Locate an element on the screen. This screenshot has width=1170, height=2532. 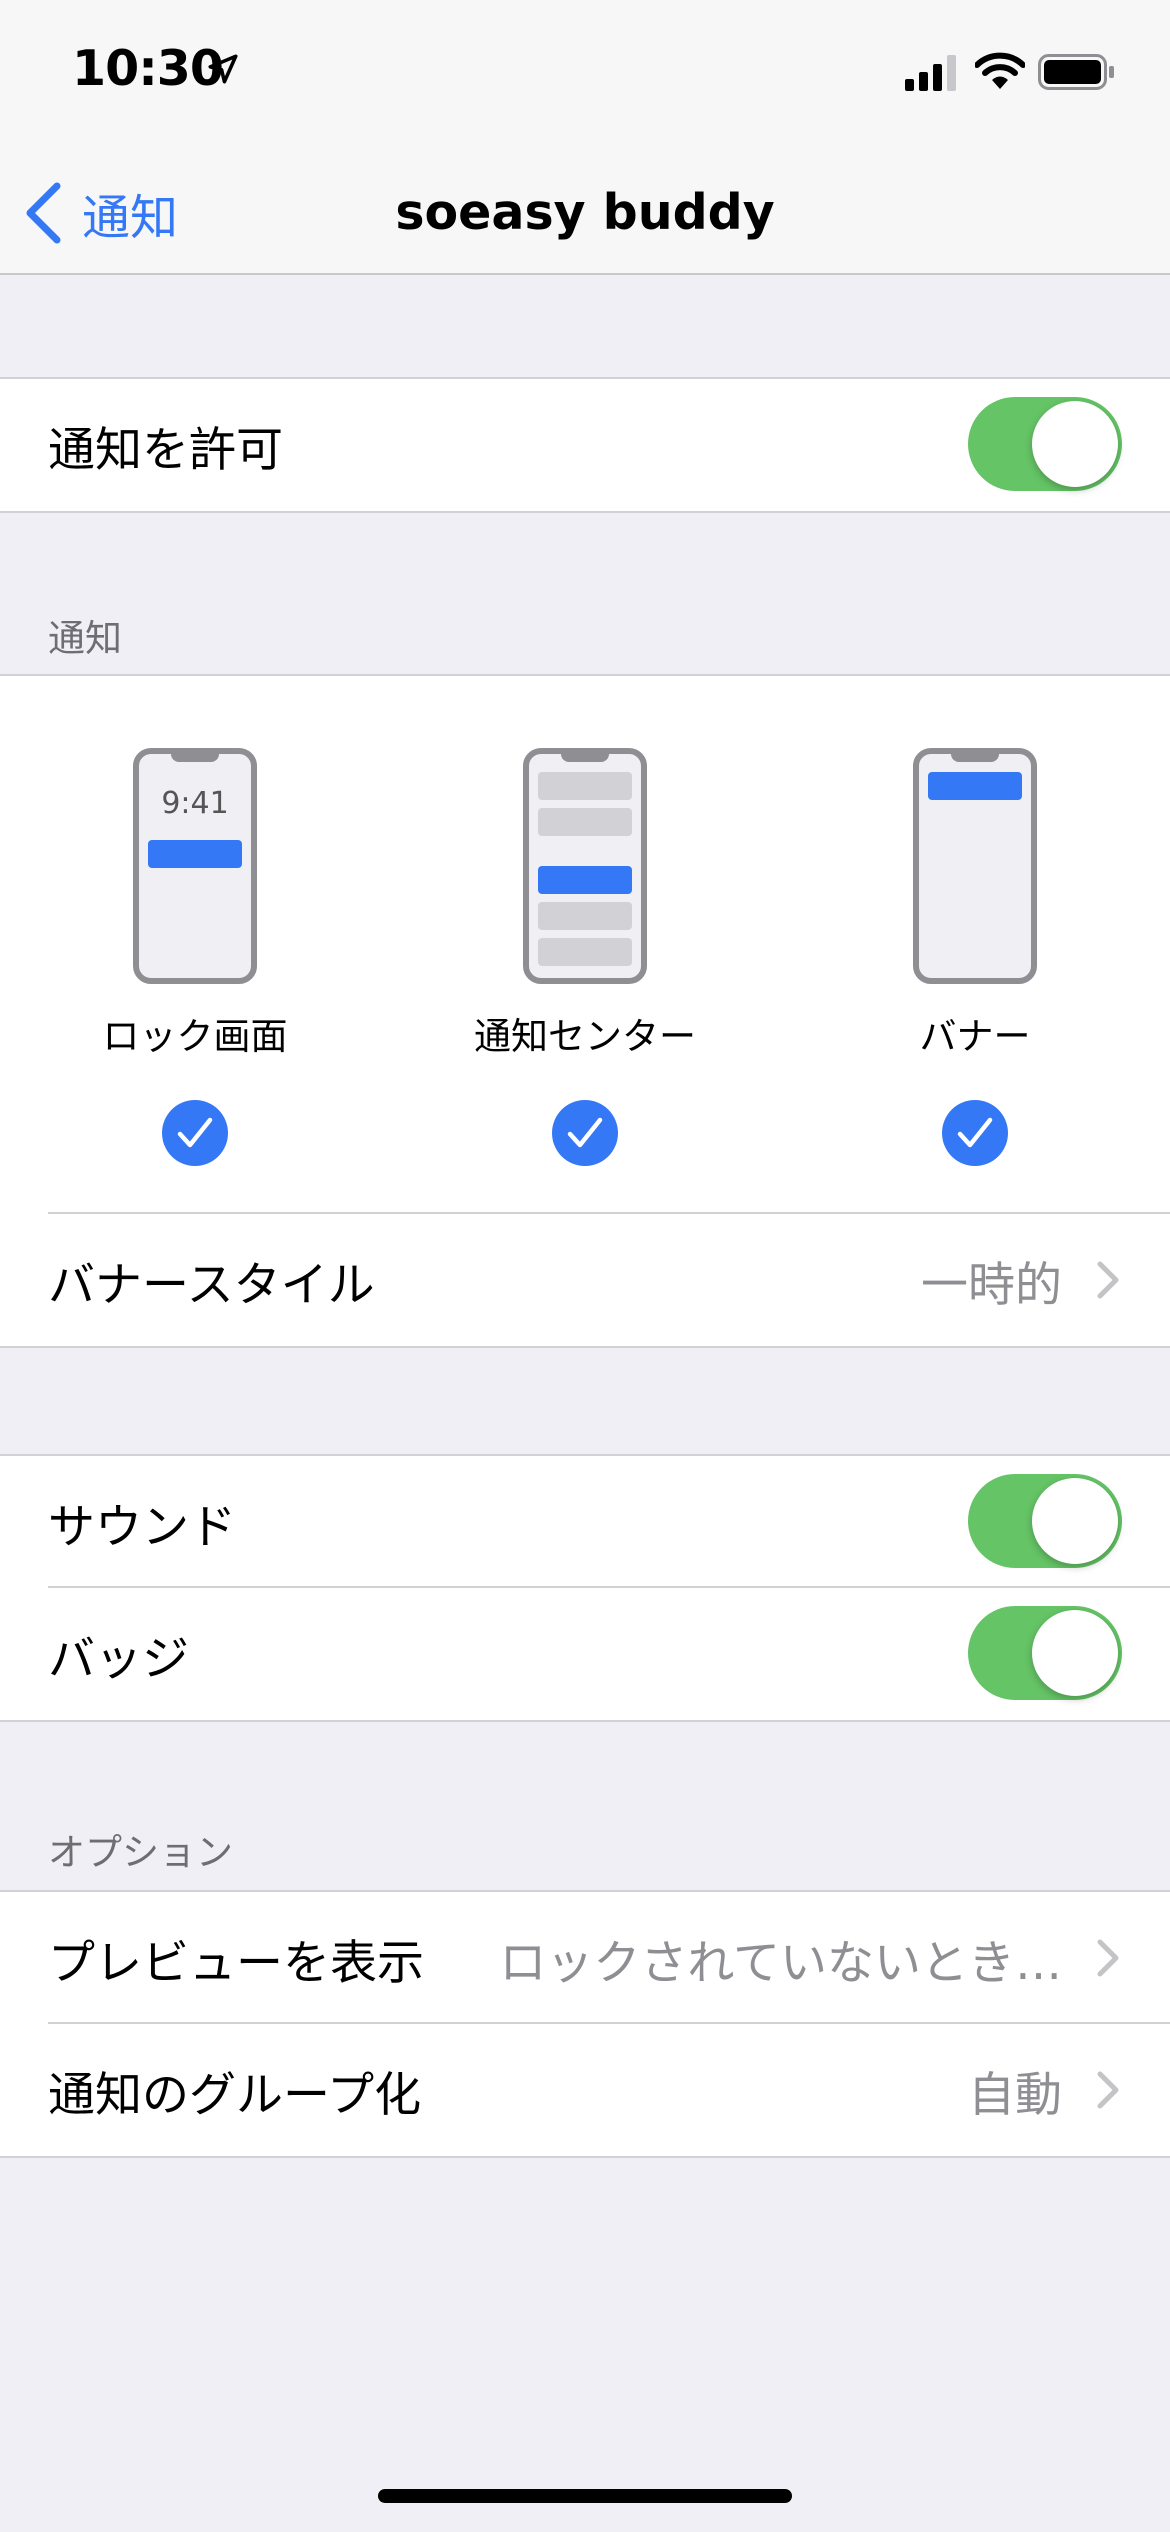
banner-style-row: バナースタイル 一時的 is located at coordinates (585, 1280).